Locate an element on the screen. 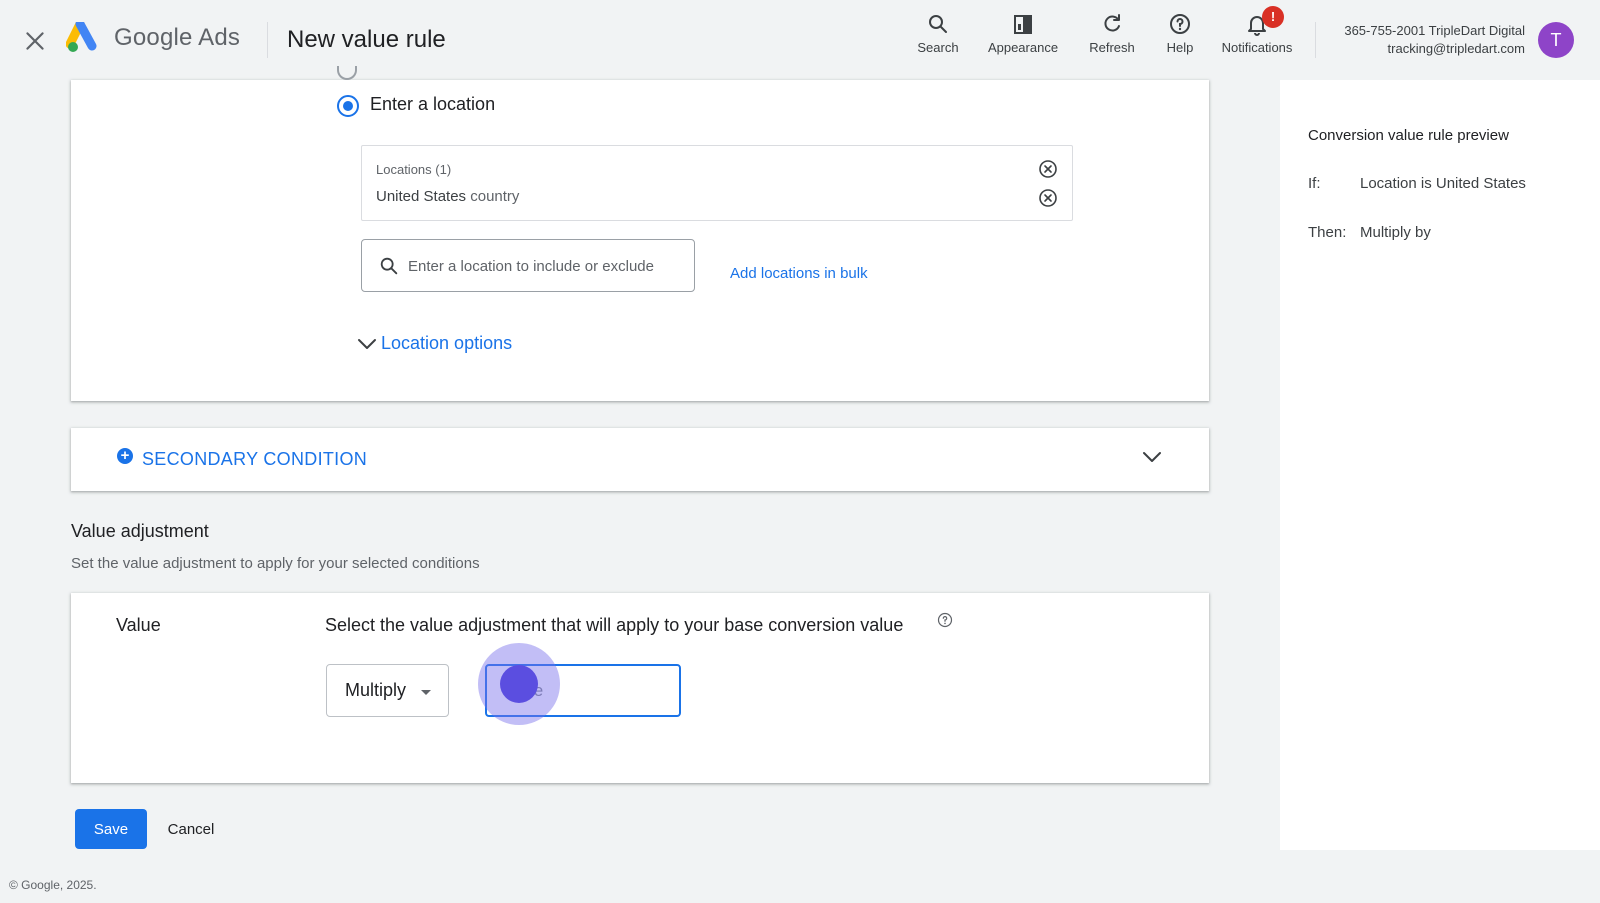  secondary-condition-panel: + SECONDARY CONDITION is located at coordinates (640, 459).